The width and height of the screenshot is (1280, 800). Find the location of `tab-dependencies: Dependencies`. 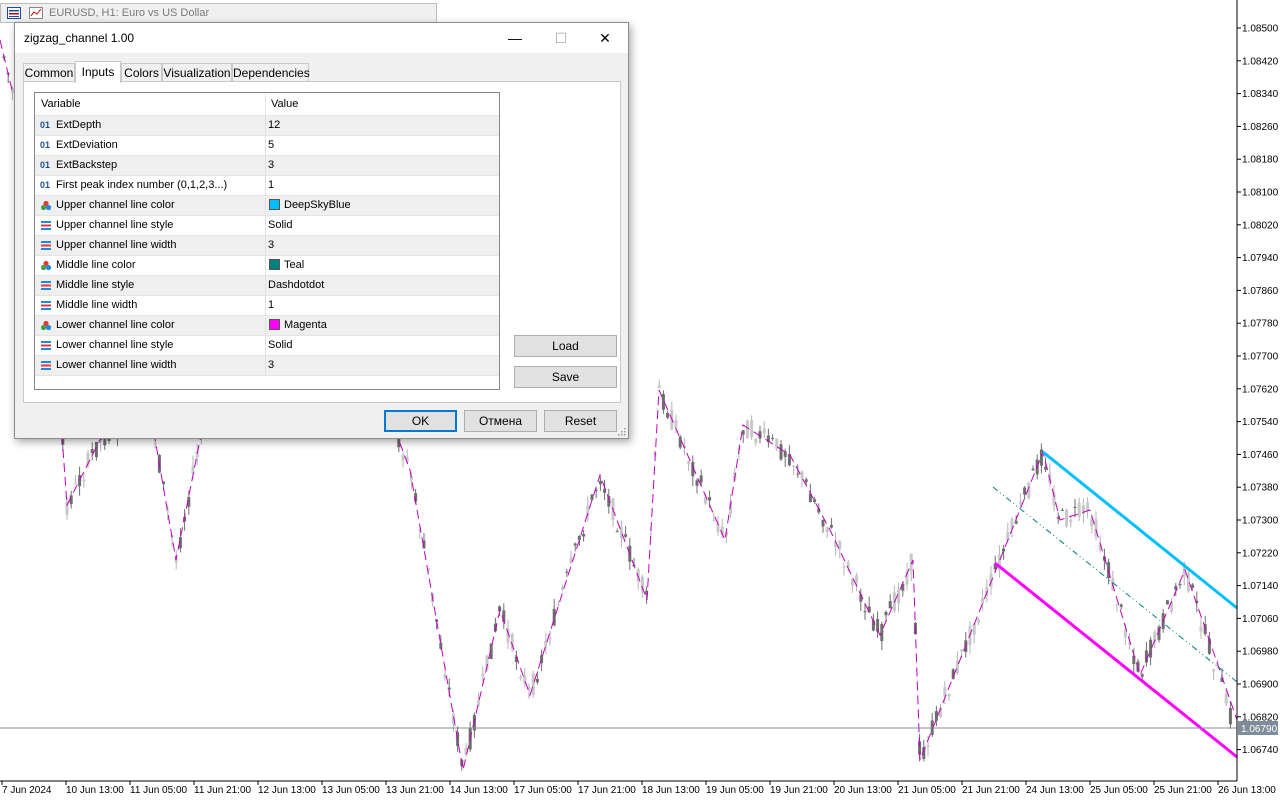

tab-dependencies: Dependencies is located at coordinates (271, 72).